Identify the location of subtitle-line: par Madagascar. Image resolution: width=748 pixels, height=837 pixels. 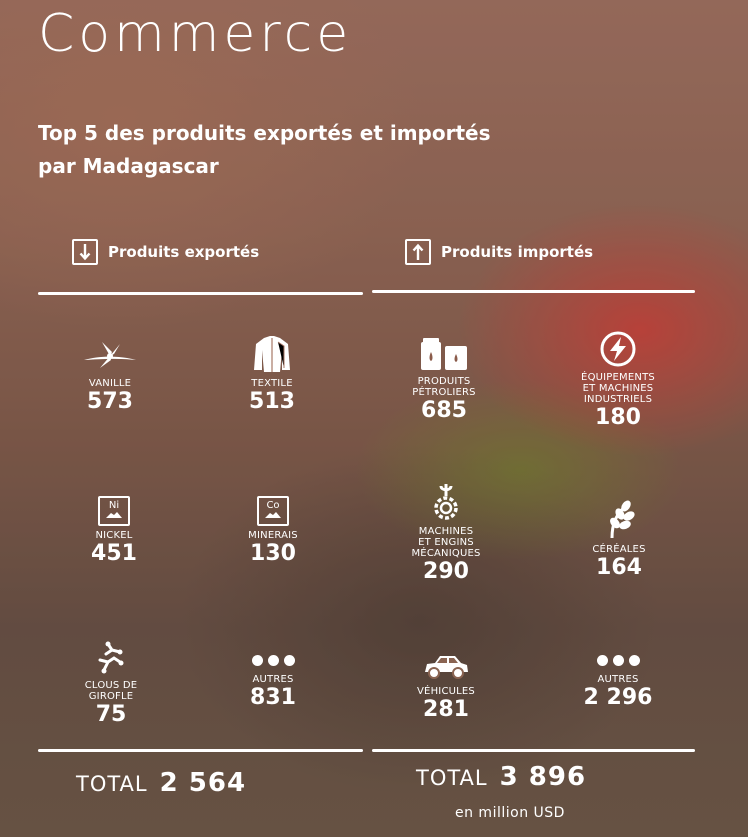
(128, 166).